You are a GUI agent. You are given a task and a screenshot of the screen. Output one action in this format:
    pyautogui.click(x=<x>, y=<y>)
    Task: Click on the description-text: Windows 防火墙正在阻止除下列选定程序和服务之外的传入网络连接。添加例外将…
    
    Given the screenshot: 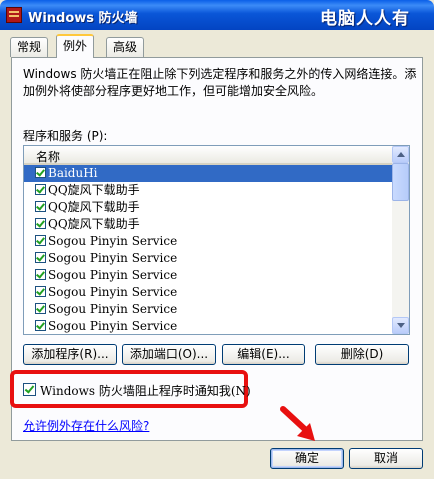 What is the action you would take?
    pyautogui.click(x=220, y=82)
    